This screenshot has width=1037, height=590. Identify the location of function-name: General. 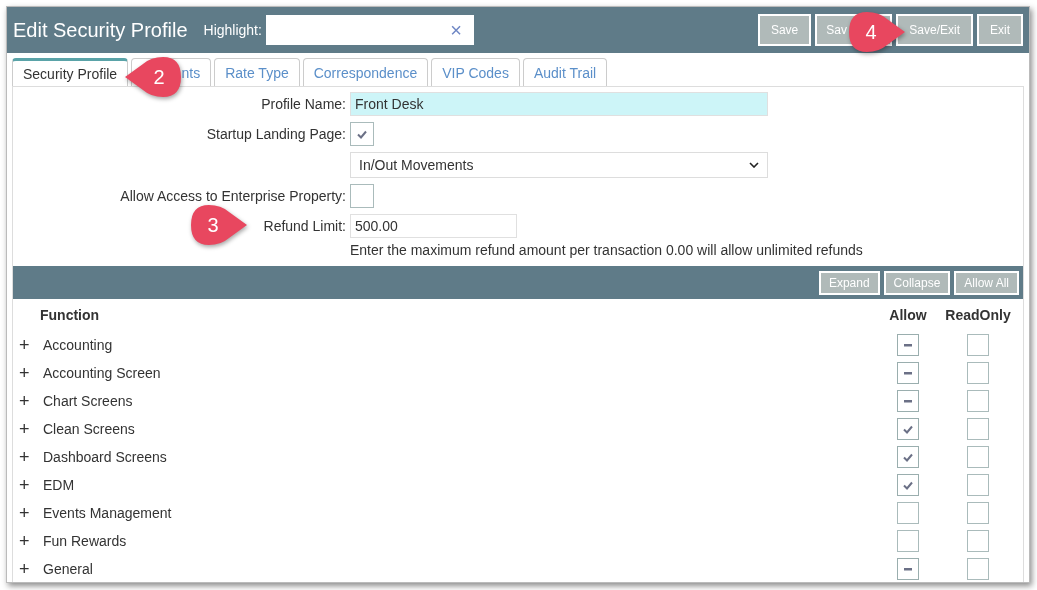
(68, 569).